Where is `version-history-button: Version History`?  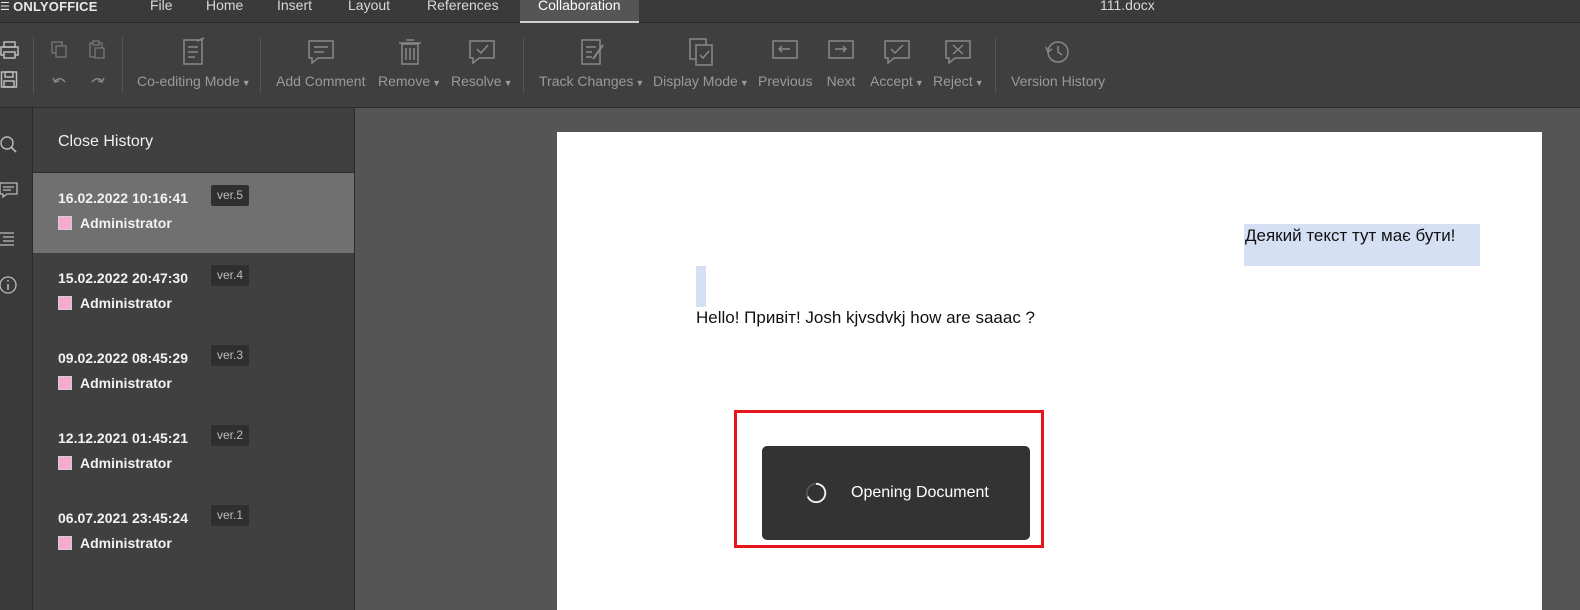
version-history-button: Version History is located at coordinates (1058, 68).